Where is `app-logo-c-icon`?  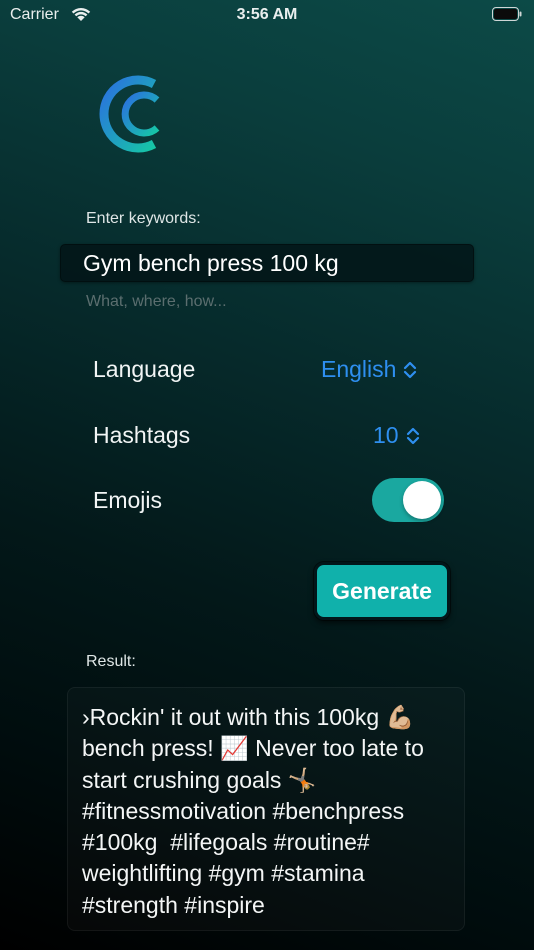 app-logo-c-icon is located at coordinates (129, 114).